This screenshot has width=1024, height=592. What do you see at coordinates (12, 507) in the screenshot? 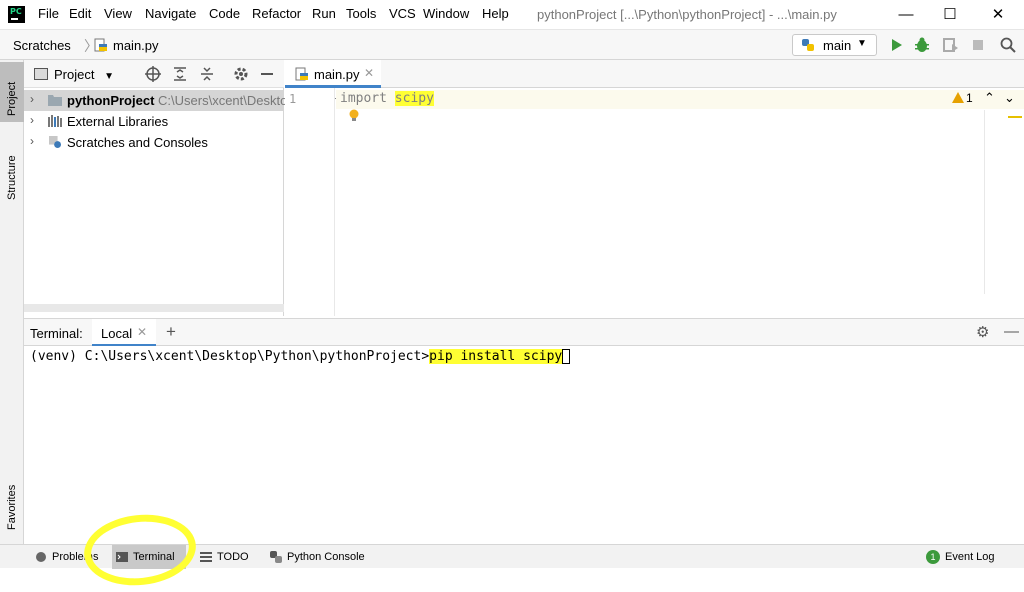
I see `tool-tab-favorites-label: Favorites` at bounding box center [12, 507].